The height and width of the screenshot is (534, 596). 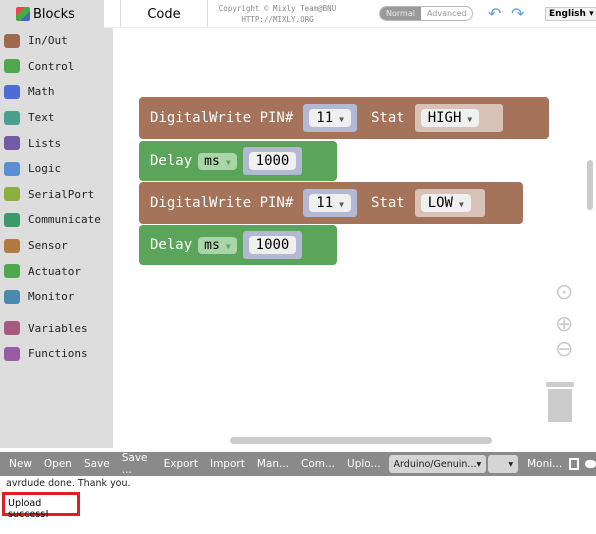 What do you see at coordinates (444, 118) in the screenshot?
I see `stat-value: HIGH` at bounding box center [444, 118].